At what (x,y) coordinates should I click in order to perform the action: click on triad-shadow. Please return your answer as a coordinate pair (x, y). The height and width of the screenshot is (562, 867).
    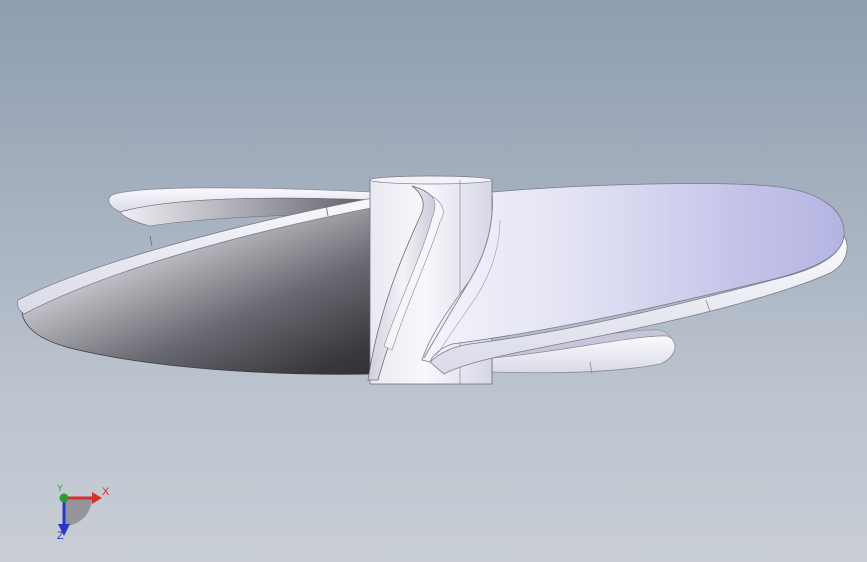
    Looking at the image, I should click on (78, 512).